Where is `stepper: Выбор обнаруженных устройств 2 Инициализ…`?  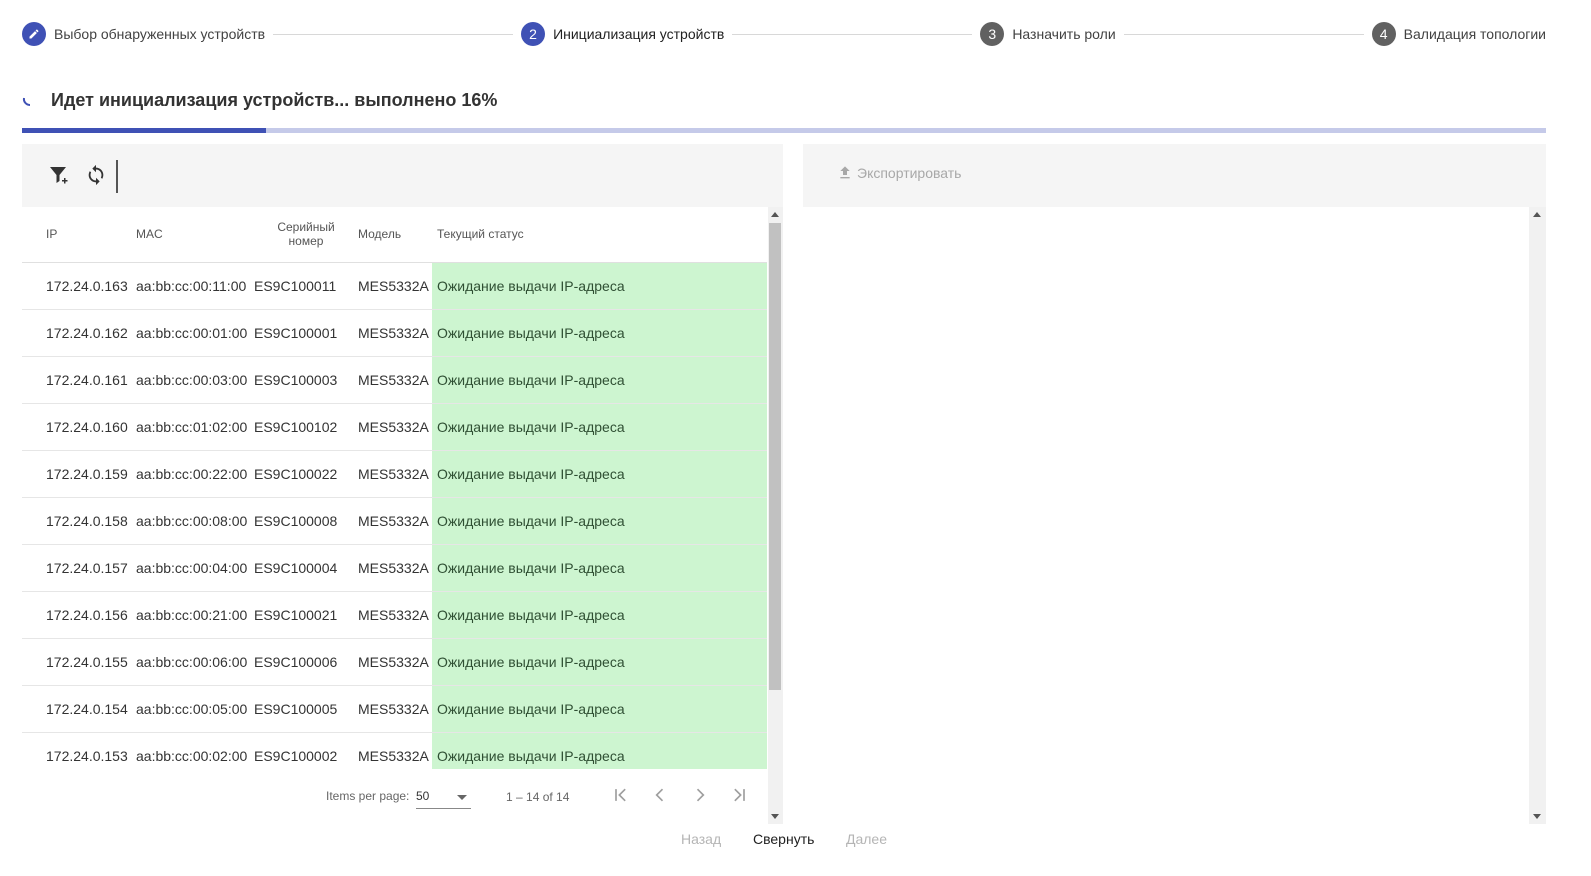
stepper: Выбор обнаруженных устройств 2 Инициализ… is located at coordinates (784, 34).